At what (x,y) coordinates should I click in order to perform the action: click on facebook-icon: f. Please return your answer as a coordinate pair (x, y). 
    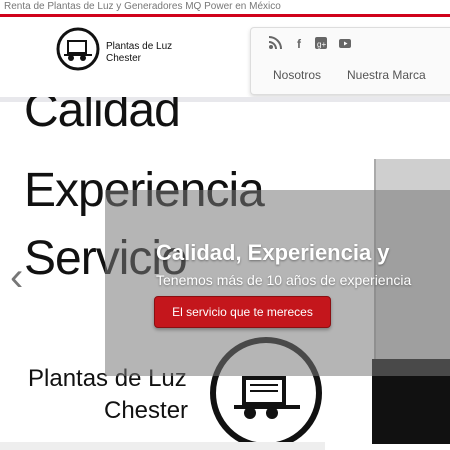
    Looking at the image, I should click on (299, 44).